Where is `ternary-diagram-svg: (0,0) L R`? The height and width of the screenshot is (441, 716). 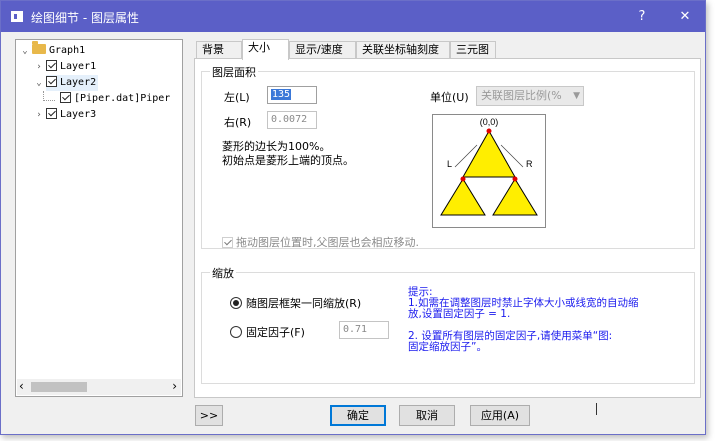 ternary-diagram-svg: (0,0) L R is located at coordinates (489, 166).